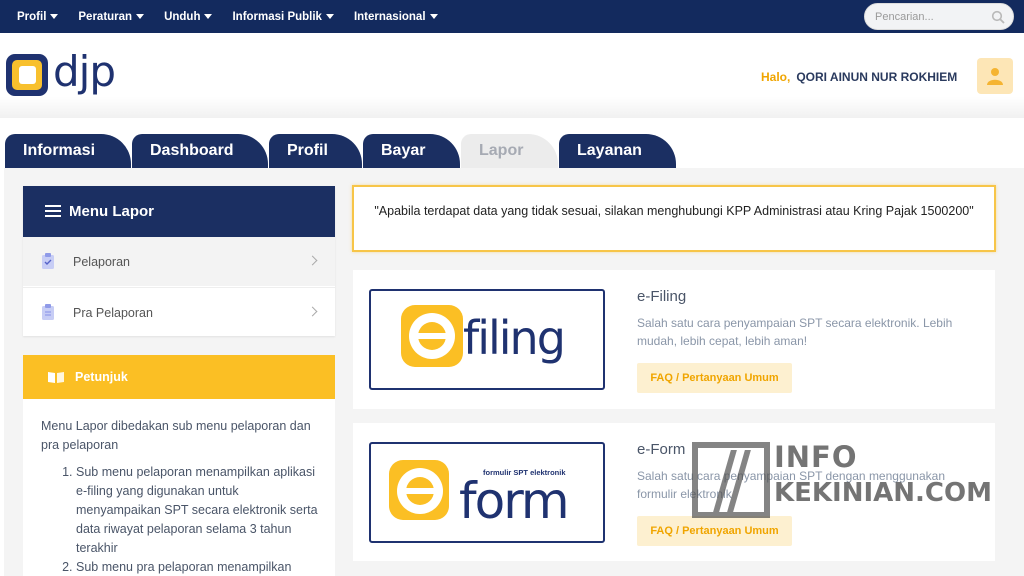  What do you see at coordinates (411, 151) in the screenshot?
I see `tab-bayar: Bayar` at bounding box center [411, 151].